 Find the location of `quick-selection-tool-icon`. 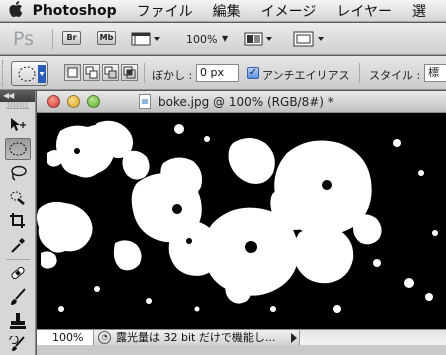

quick-selection-tool-icon is located at coordinates (18, 197).